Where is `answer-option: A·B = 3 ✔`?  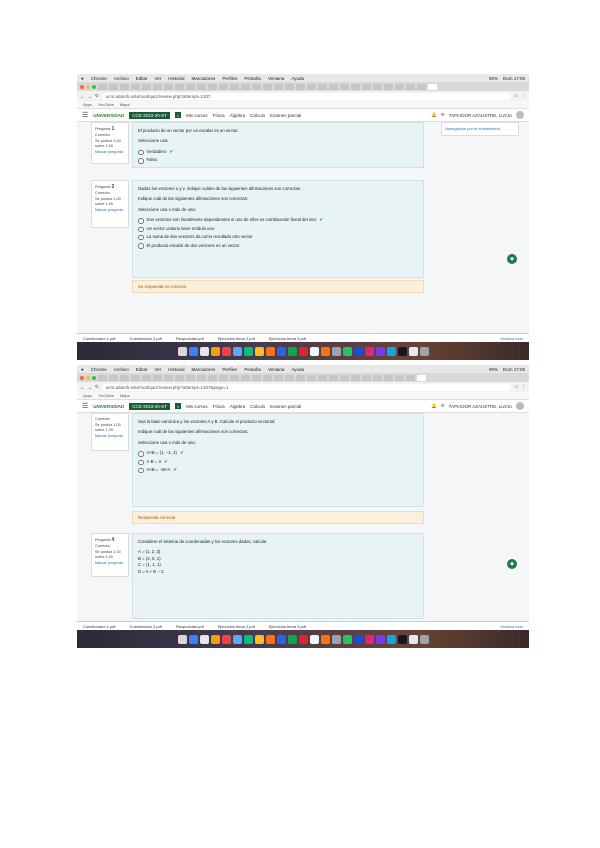 answer-option: A·B = 3 ✔ is located at coordinates (278, 462).